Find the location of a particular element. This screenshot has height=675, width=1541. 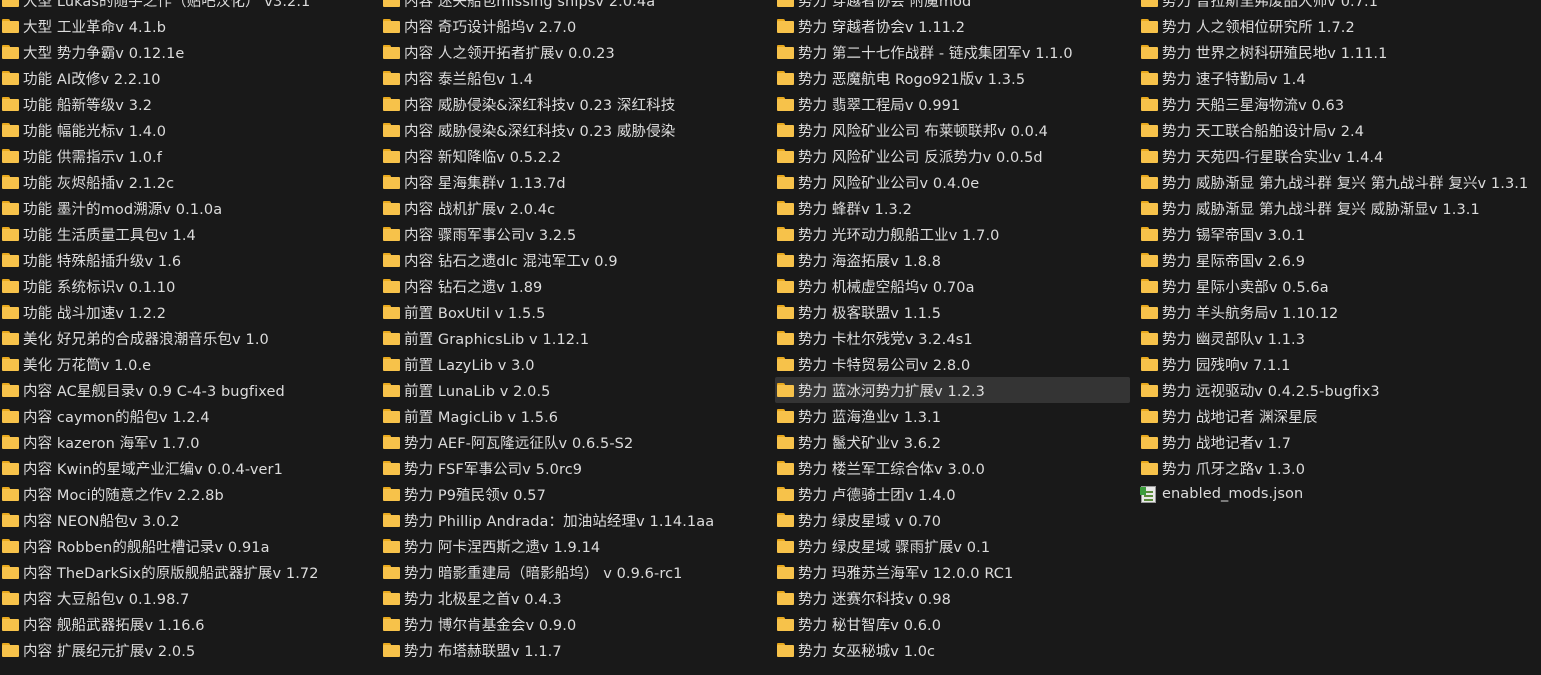

folder-item: 势力 速子特勤局v 1.4 is located at coordinates (1340, 78).